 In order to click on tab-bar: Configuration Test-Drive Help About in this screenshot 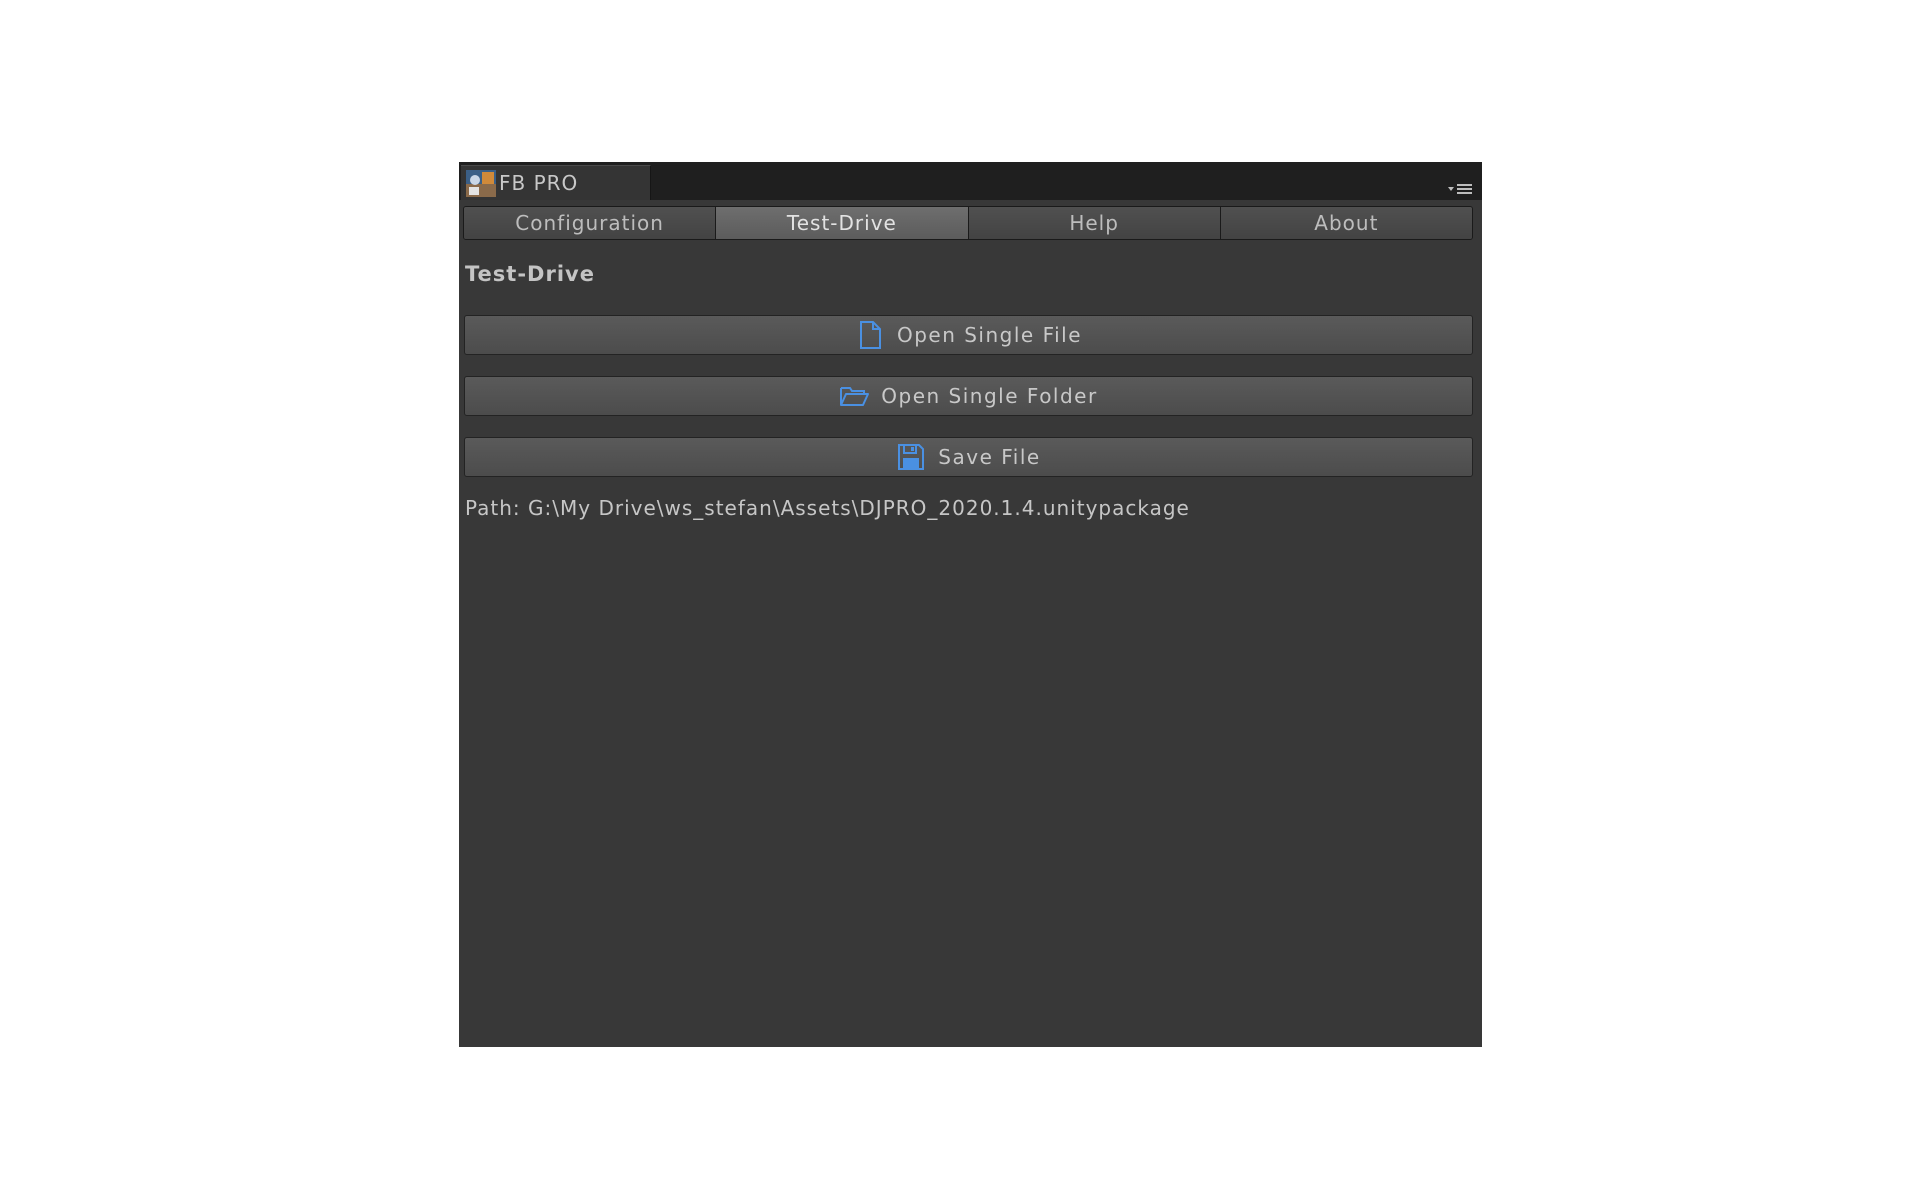, I will do `click(968, 223)`.